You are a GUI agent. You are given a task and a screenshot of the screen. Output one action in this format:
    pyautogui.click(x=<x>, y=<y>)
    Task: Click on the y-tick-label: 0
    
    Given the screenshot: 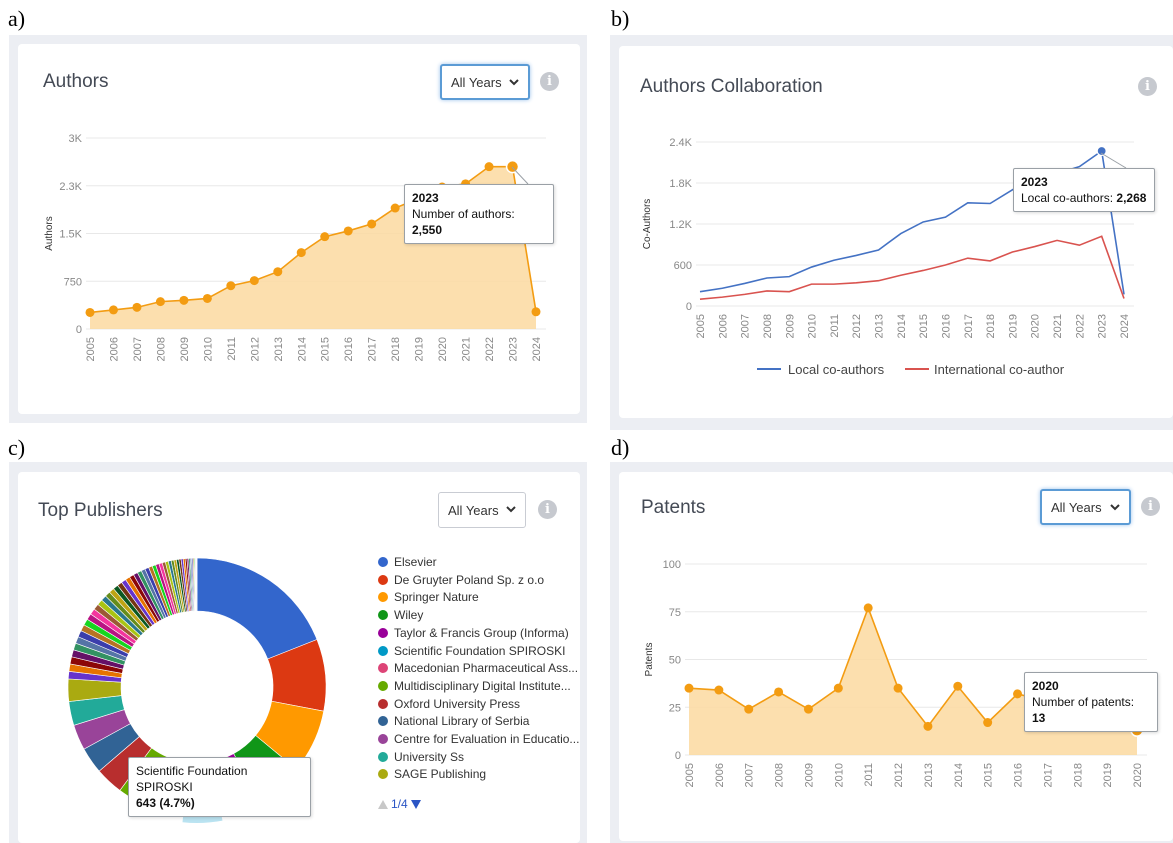 What is the action you would take?
    pyautogui.click(x=689, y=307)
    